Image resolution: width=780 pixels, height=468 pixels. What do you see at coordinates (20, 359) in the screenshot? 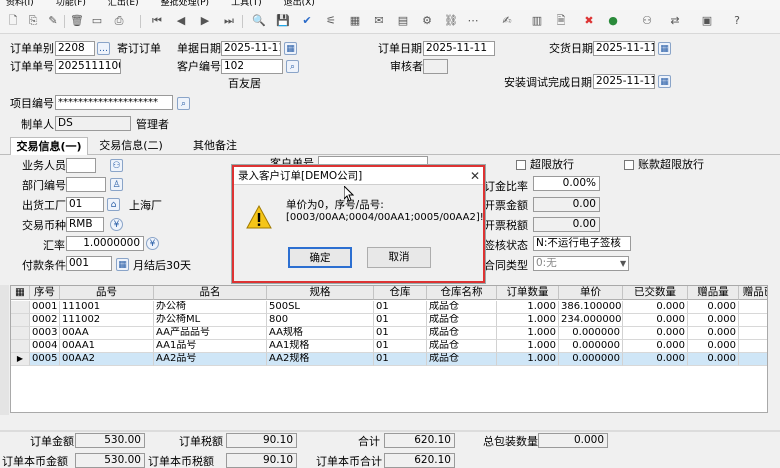
I see `row-indicator: ▶` at bounding box center [20, 359].